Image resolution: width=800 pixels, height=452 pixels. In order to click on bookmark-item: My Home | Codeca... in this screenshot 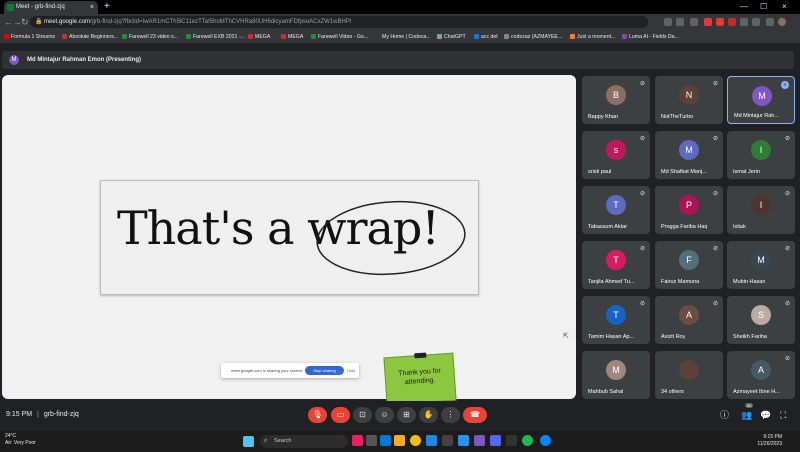, I will do `click(406, 37)`.